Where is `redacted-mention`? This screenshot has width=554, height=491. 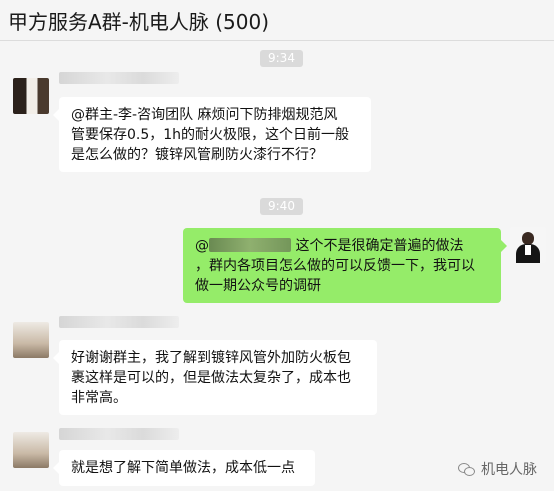 redacted-mention is located at coordinates (250, 245).